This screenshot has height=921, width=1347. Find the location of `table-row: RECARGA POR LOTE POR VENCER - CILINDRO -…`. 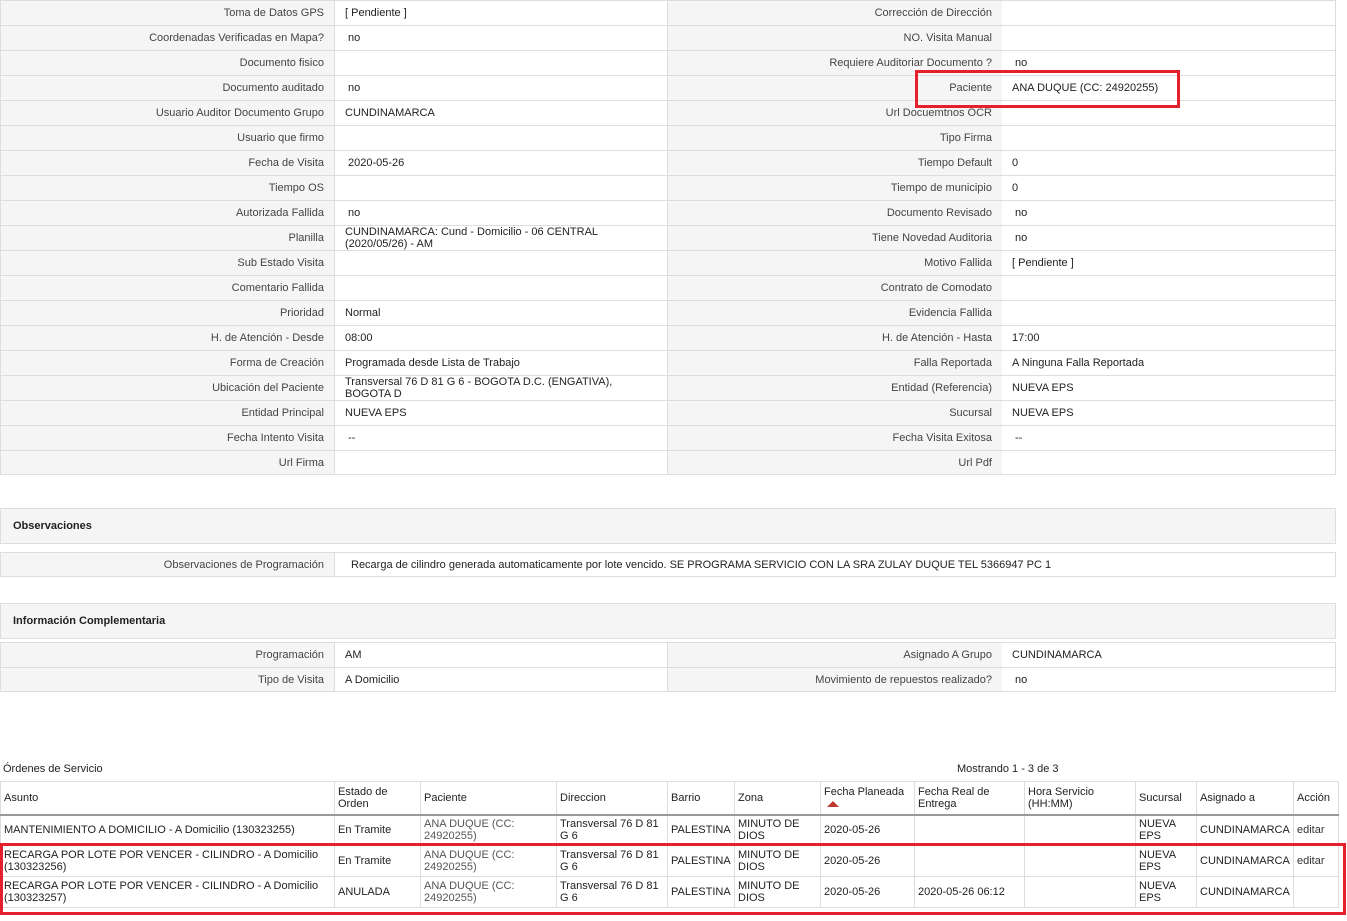

table-row: RECARGA POR LOTE POR VENCER - CILINDRO -… is located at coordinates (669, 892).